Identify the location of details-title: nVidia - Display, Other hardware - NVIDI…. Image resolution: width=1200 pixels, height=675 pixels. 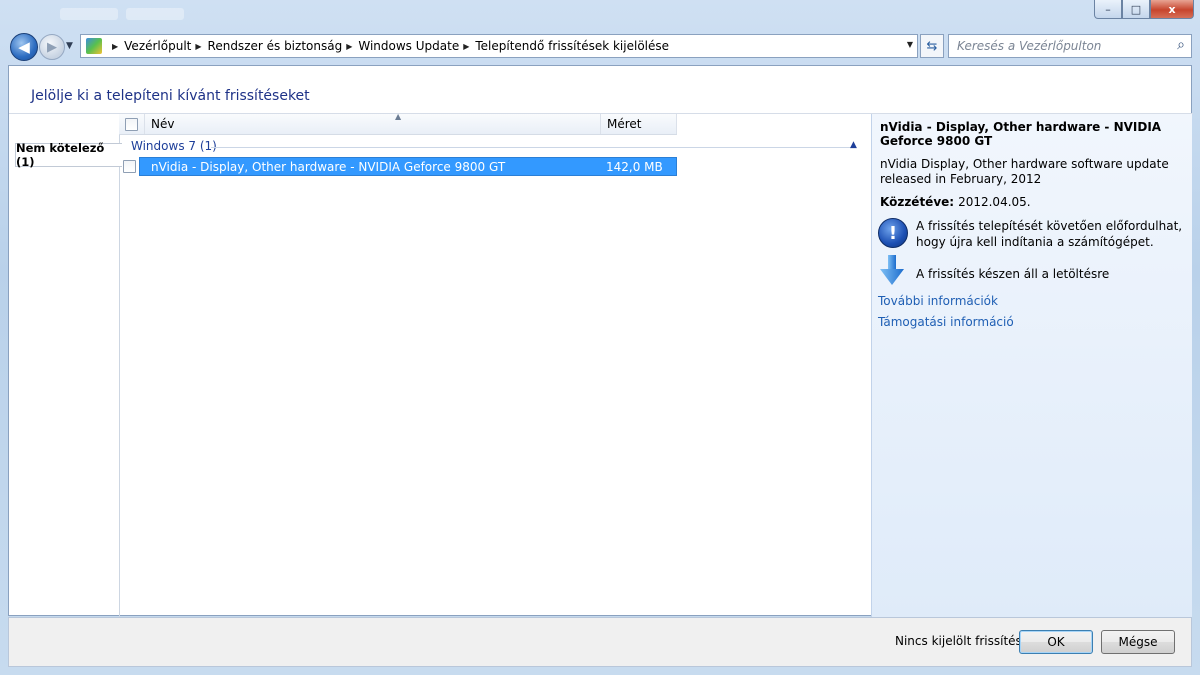
(1021, 134).